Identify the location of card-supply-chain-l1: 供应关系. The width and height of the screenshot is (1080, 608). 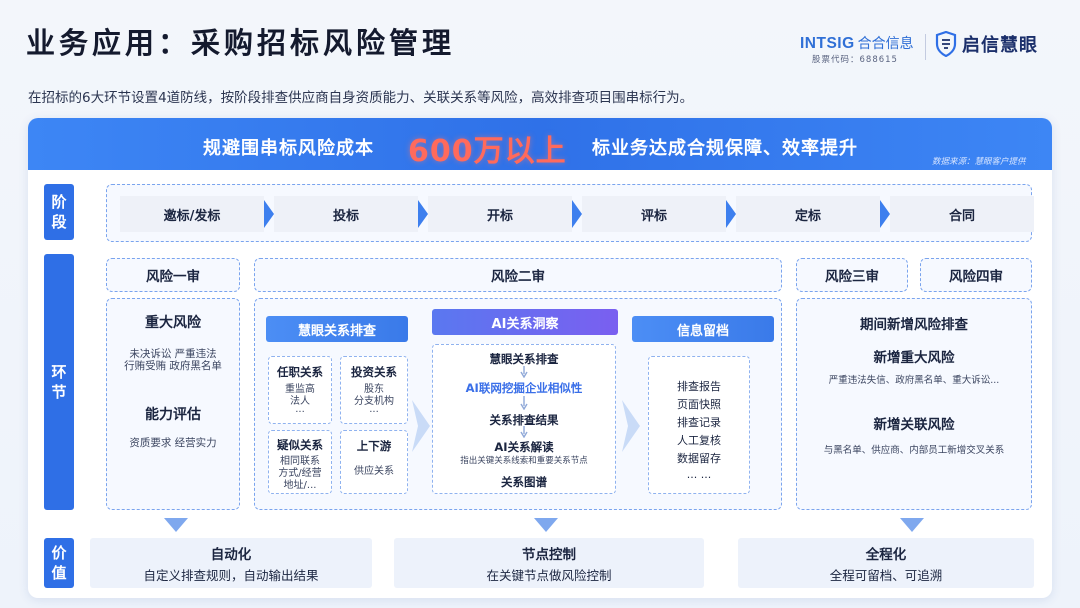
(374, 471).